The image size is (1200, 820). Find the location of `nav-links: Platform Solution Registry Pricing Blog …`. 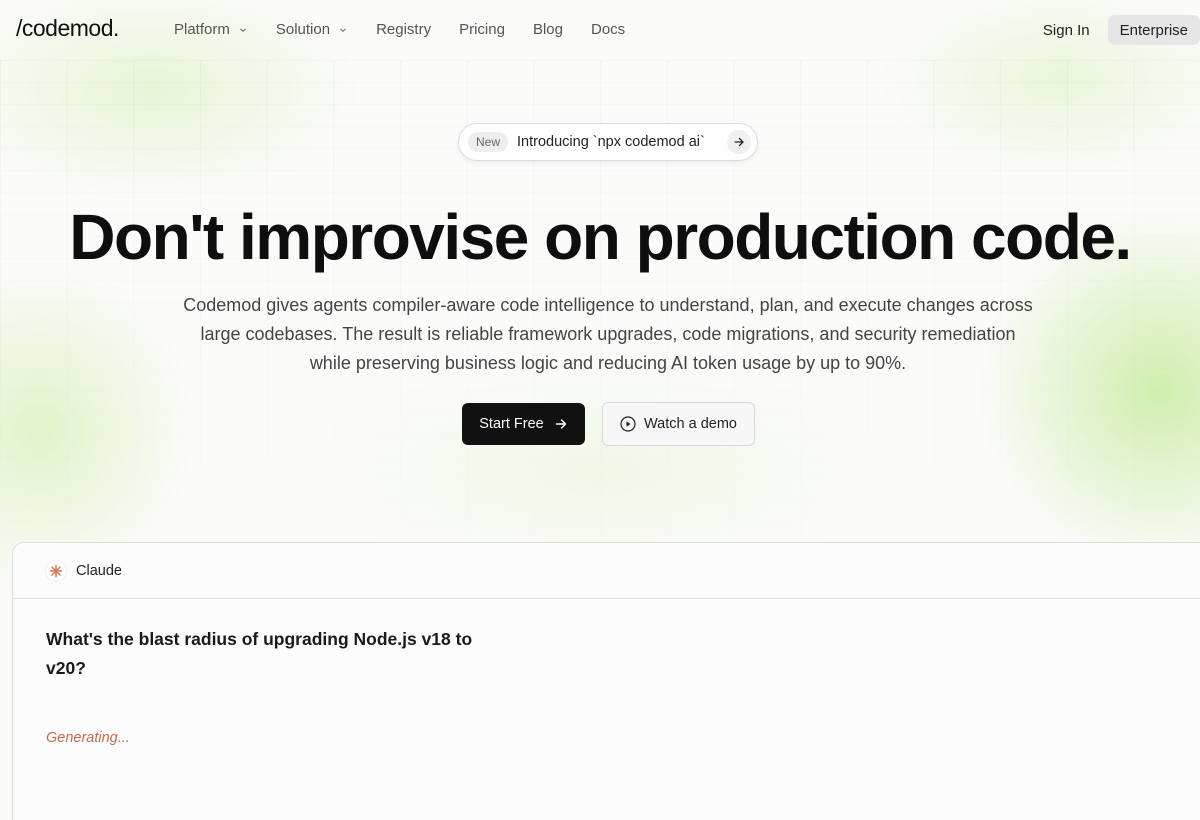

nav-links: Platform Solution Registry Pricing Blog … is located at coordinates (399, 29).